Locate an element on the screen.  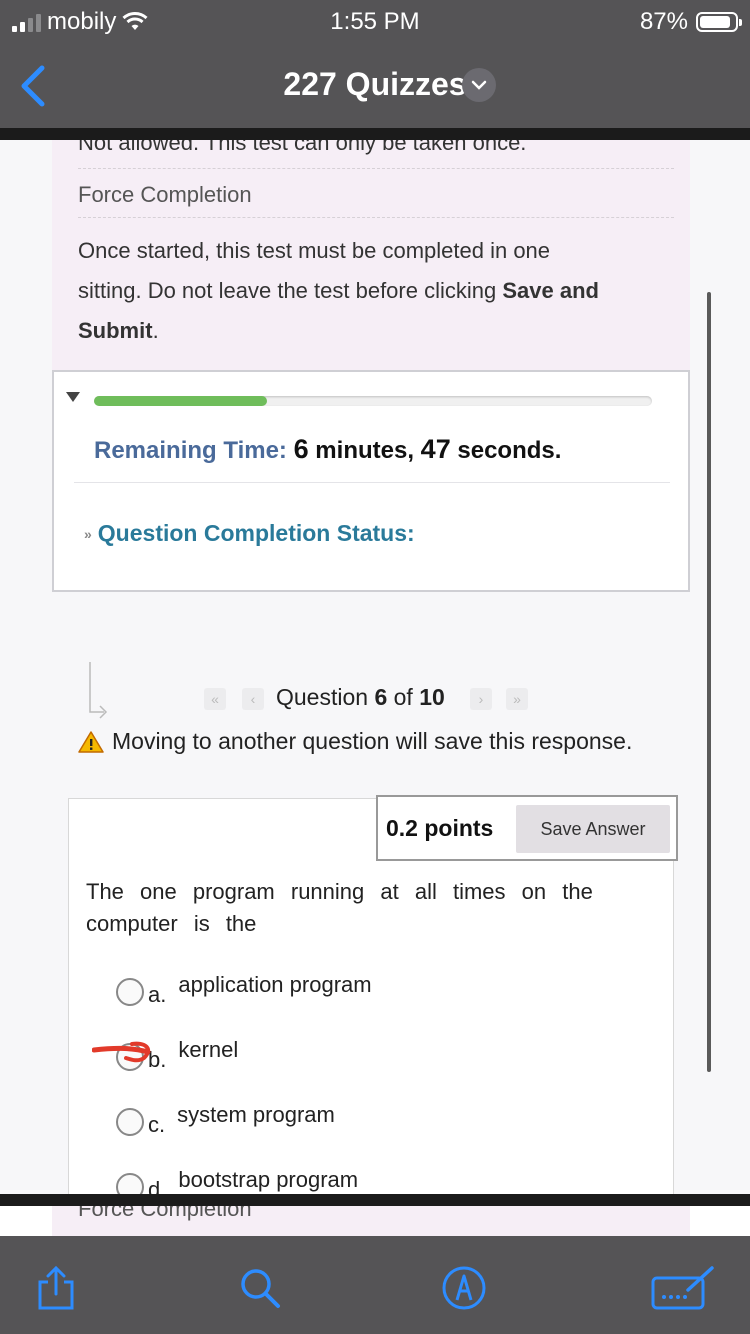
bottom-toolbar is located at coordinates (375, 1285).